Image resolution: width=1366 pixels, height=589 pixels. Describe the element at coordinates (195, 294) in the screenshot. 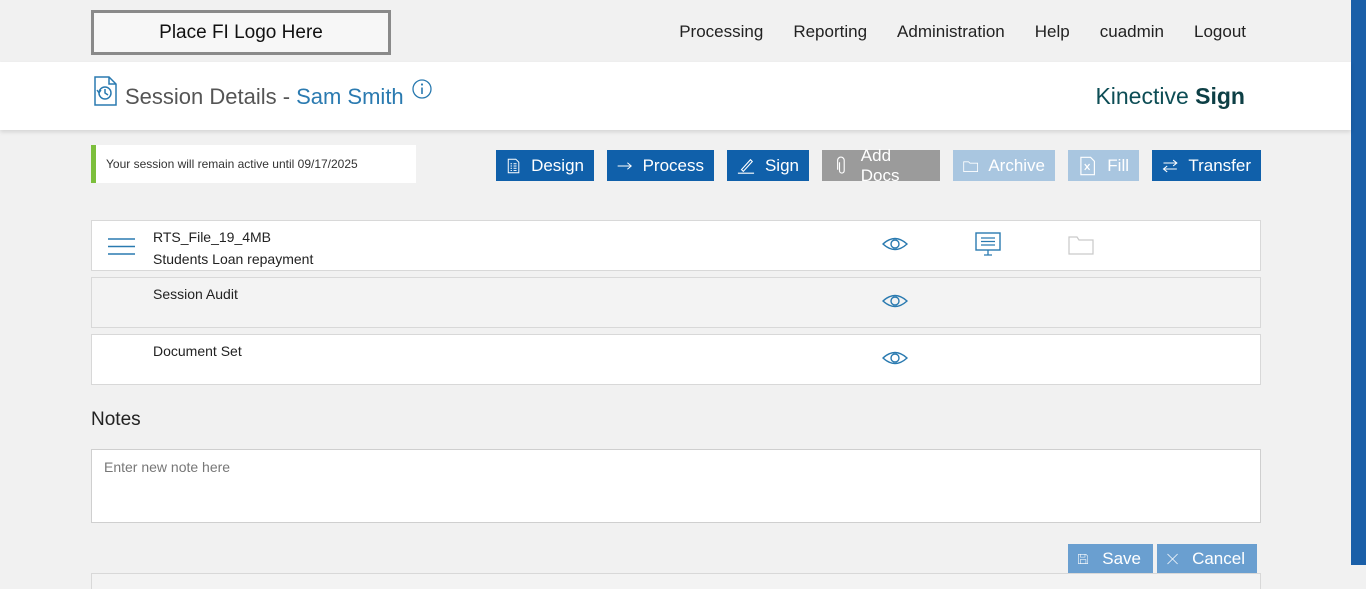

I see `document-title: Session Audit` at that location.